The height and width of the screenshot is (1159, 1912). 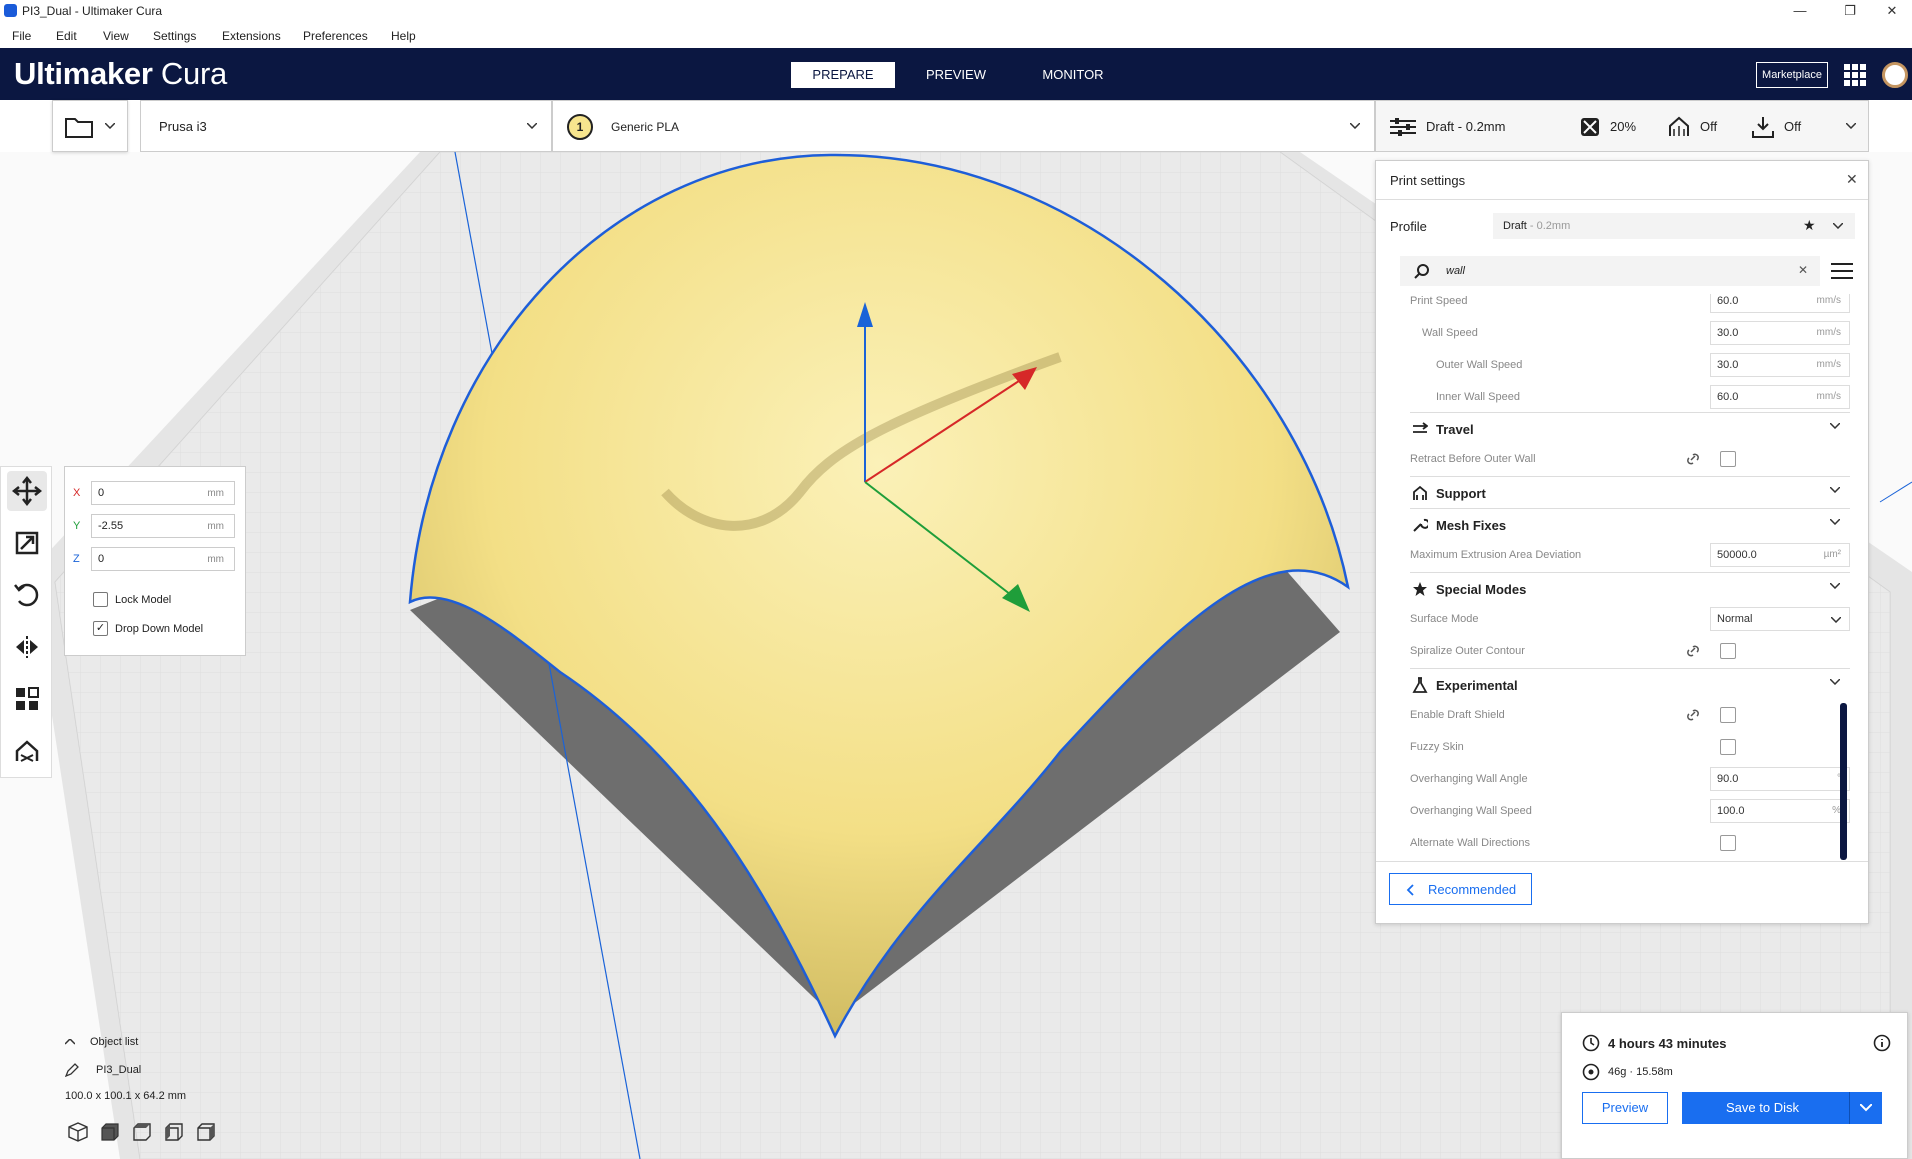 I want to click on minimize-icon: —, so click(x=1800, y=11).